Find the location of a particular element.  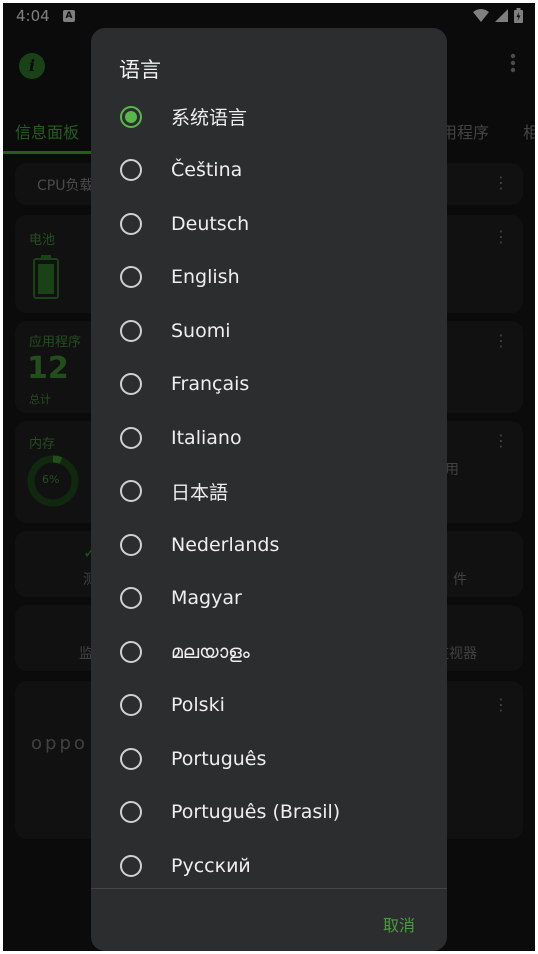

language-option-label: മലയാളം is located at coordinates (210, 651).